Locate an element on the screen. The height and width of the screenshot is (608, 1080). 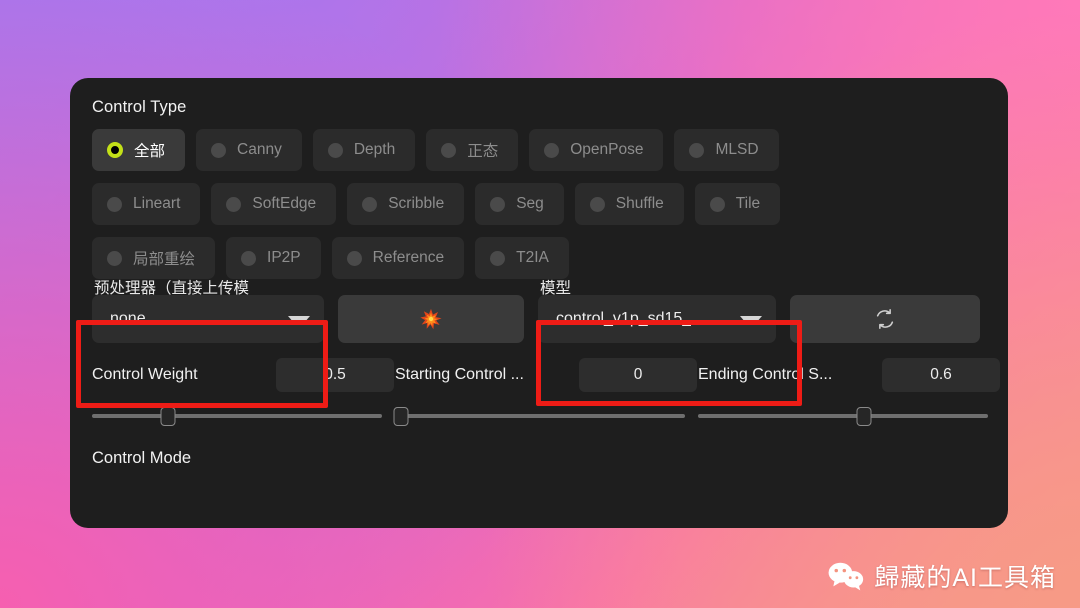
control-weight-head: Control Weight 0.5 is located at coordinates (243, 375).